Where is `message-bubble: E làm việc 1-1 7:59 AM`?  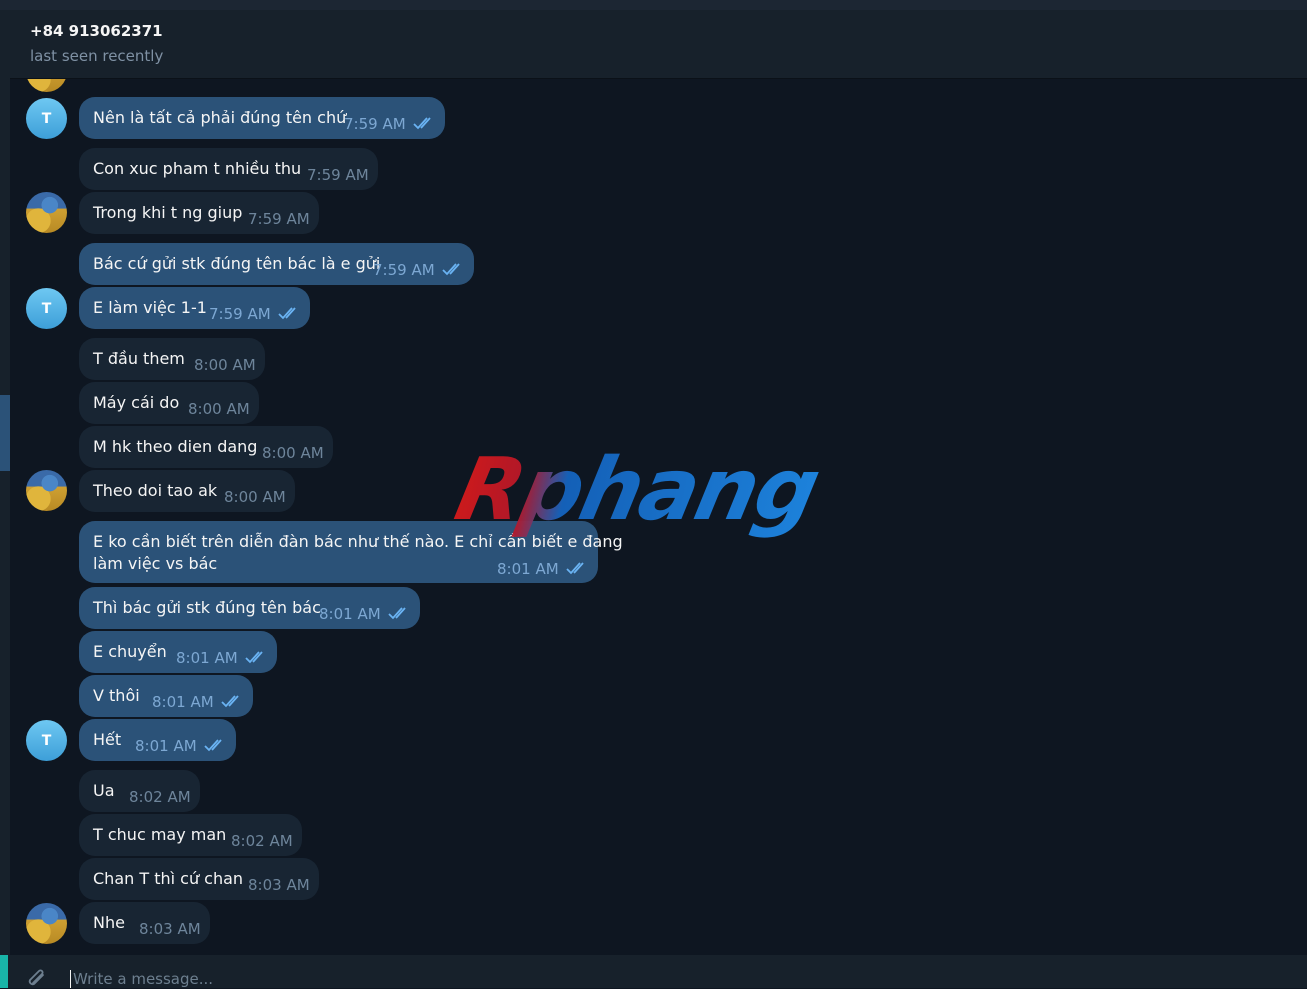
message-bubble: E làm việc 1-1 7:59 AM is located at coordinates (194, 308).